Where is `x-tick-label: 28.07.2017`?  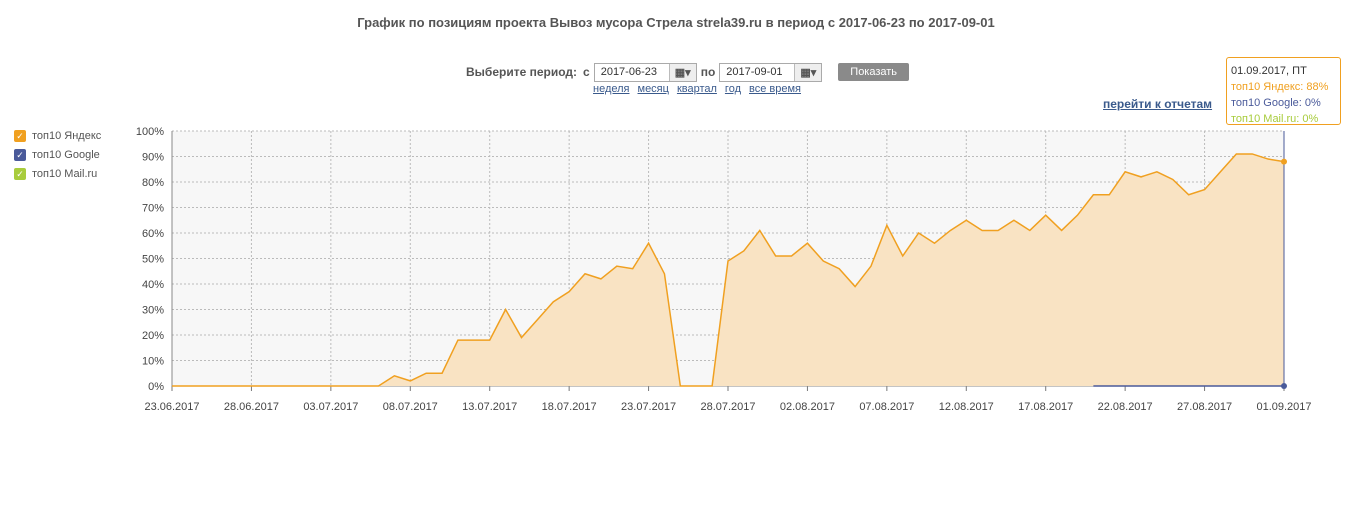 x-tick-label: 28.07.2017 is located at coordinates (727, 407).